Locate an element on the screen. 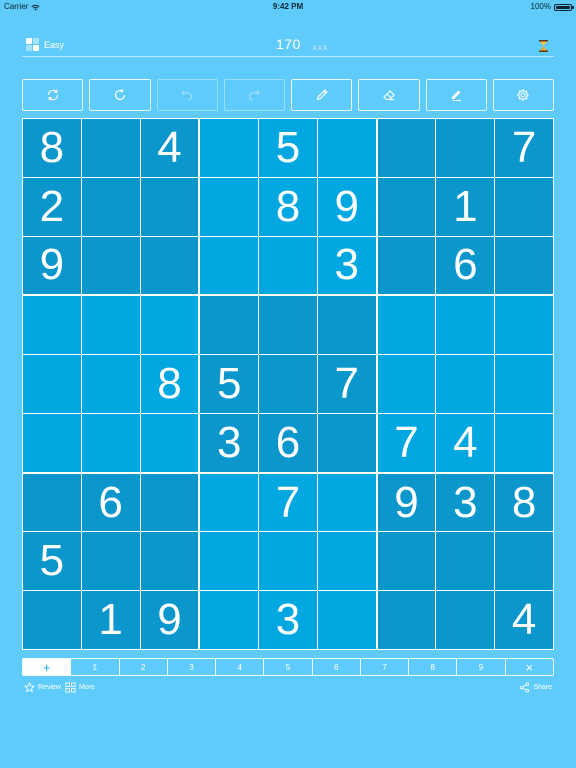 This screenshot has height=768, width=576. eraser-button is located at coordinates (389, 95).